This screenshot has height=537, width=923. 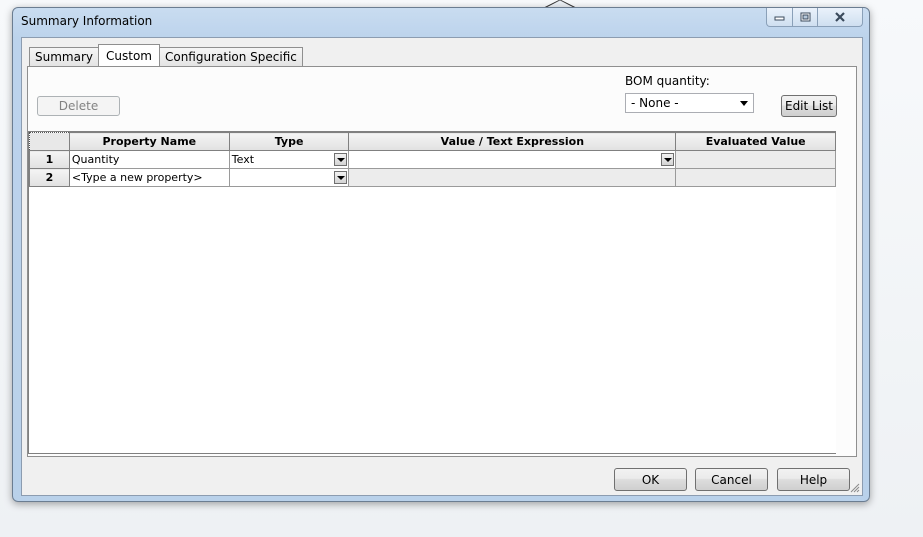 What do you see at coordinates (78, 106) in the screenshot?
I see `delete-button: Delete` at bounding box center [78, 106].